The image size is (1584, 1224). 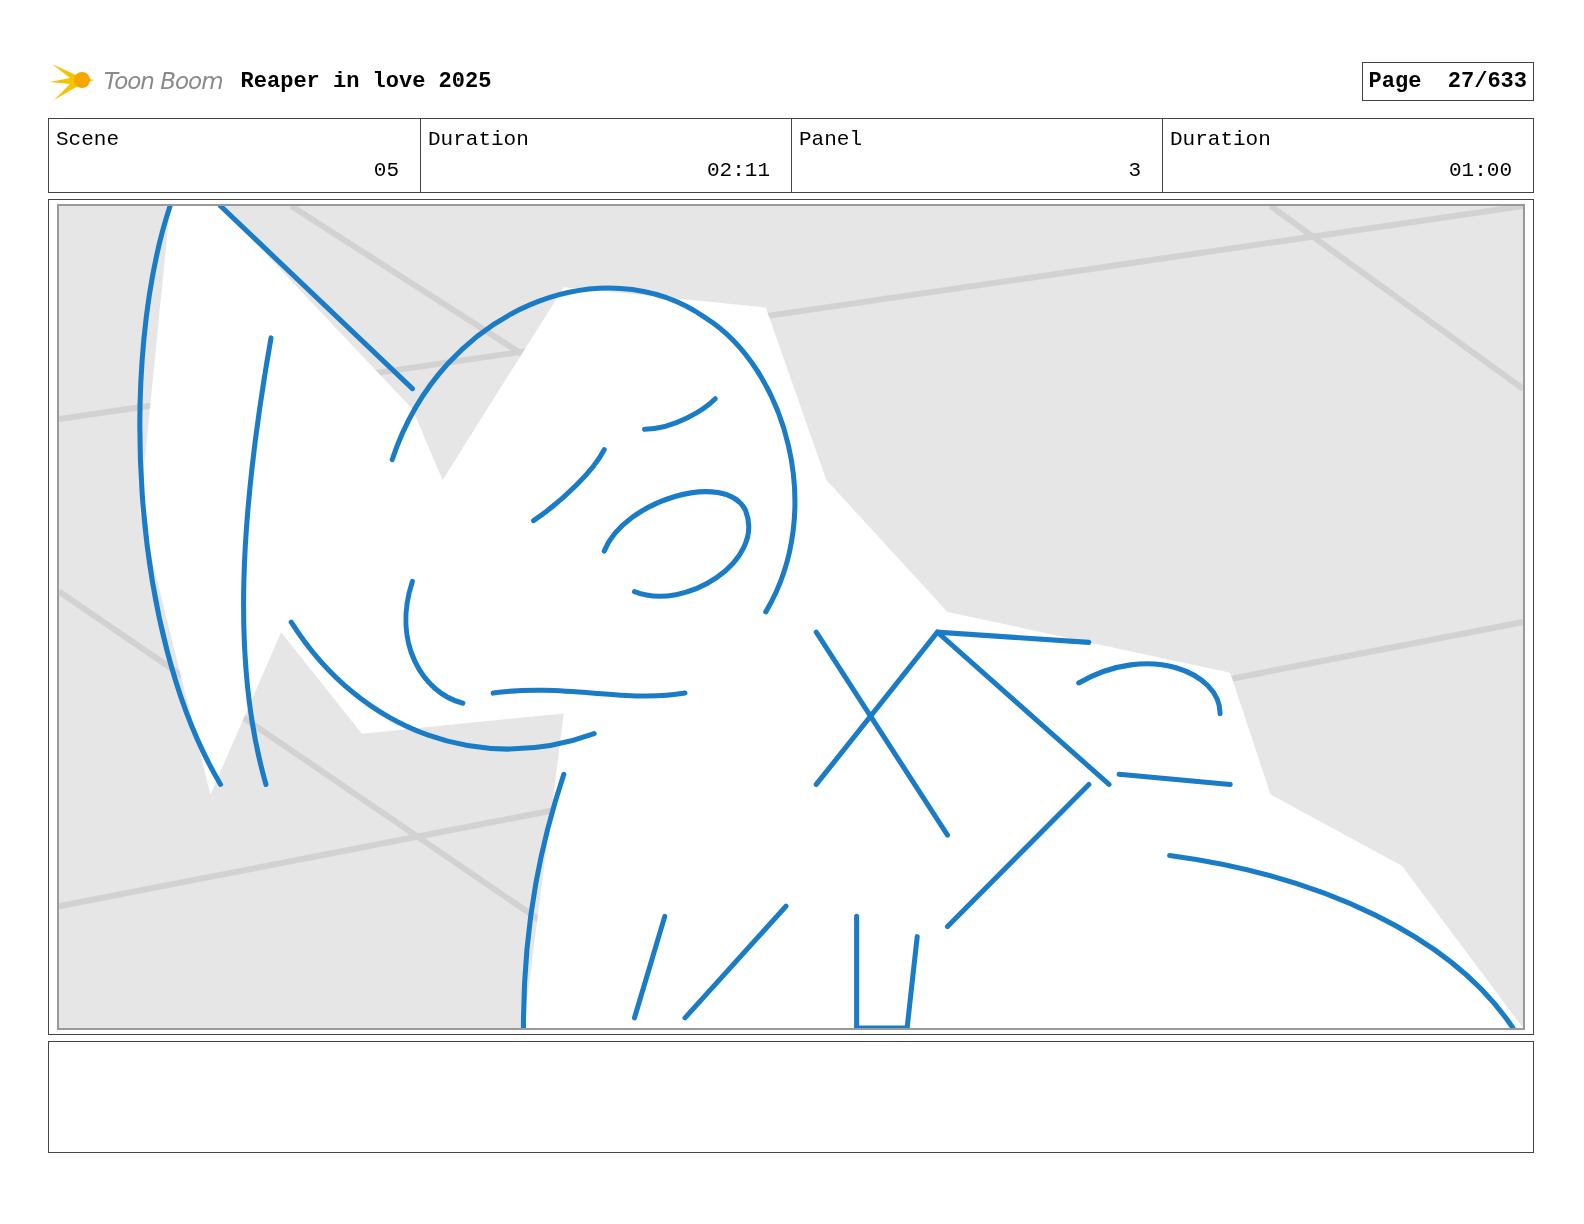 I want to click on page-number: 27/633, so click(x=1487, y=81).